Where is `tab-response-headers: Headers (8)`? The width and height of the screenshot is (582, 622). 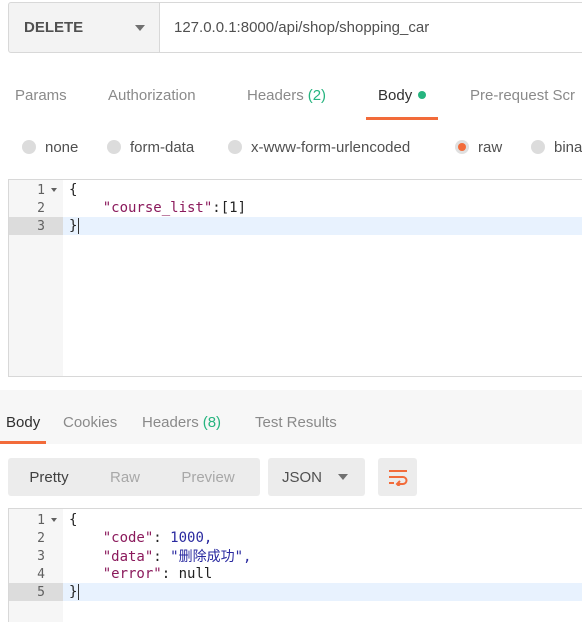 tab-response-headers: Headers (8) is located at coordinates (181, 422).